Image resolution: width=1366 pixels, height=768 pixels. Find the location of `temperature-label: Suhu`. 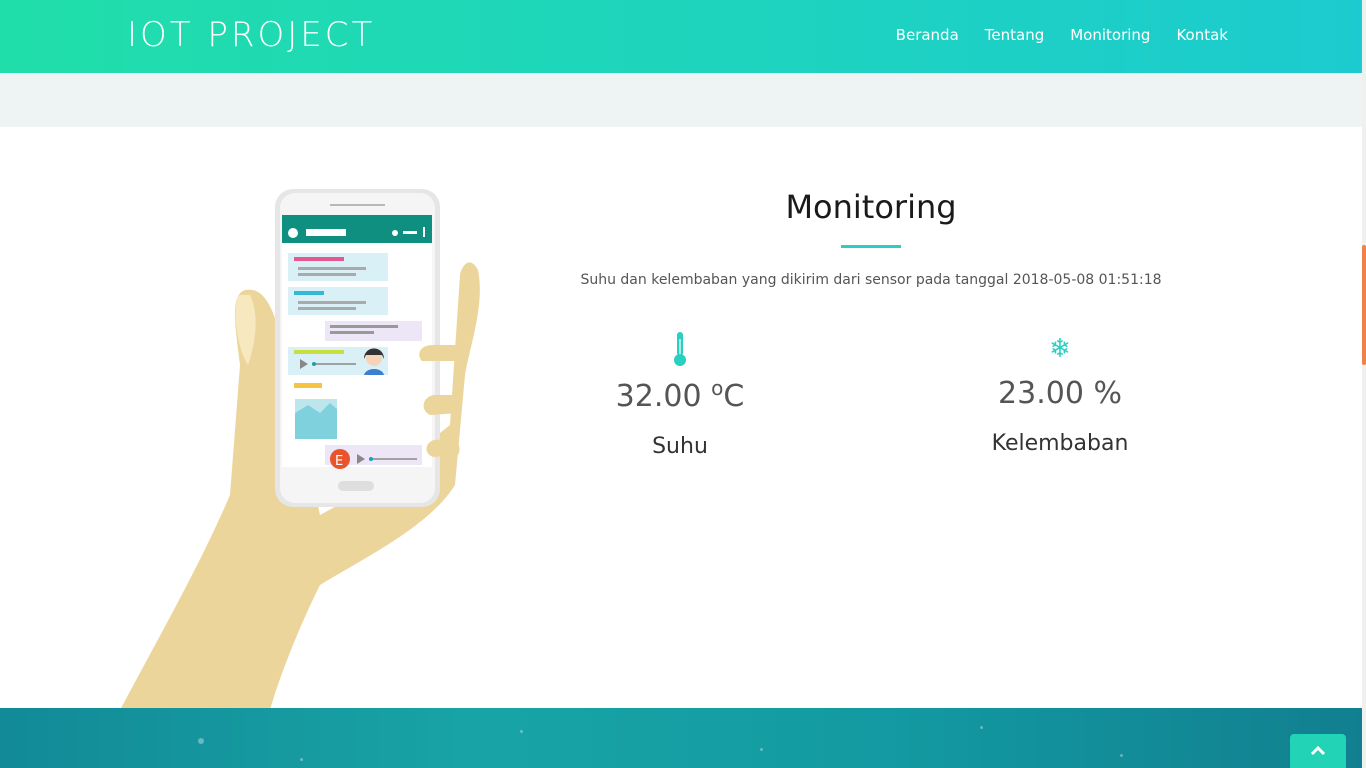

temperature-label: Suhu is located at coordinates (680, 446).